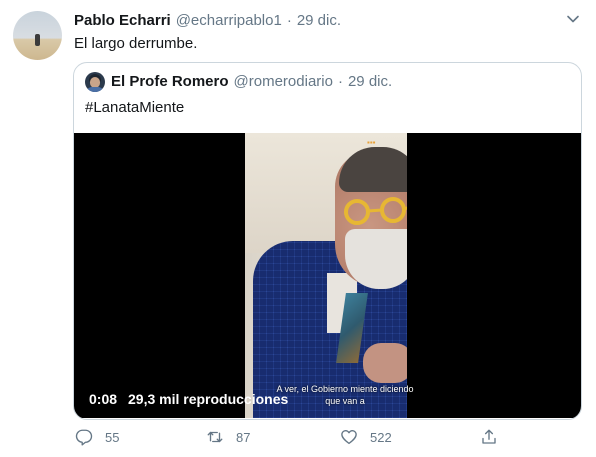 The width and height of the screenshot is (596, 457). Describe the element at coordinates (489, 436) in the screenshot. I see `share-icon` at that location.